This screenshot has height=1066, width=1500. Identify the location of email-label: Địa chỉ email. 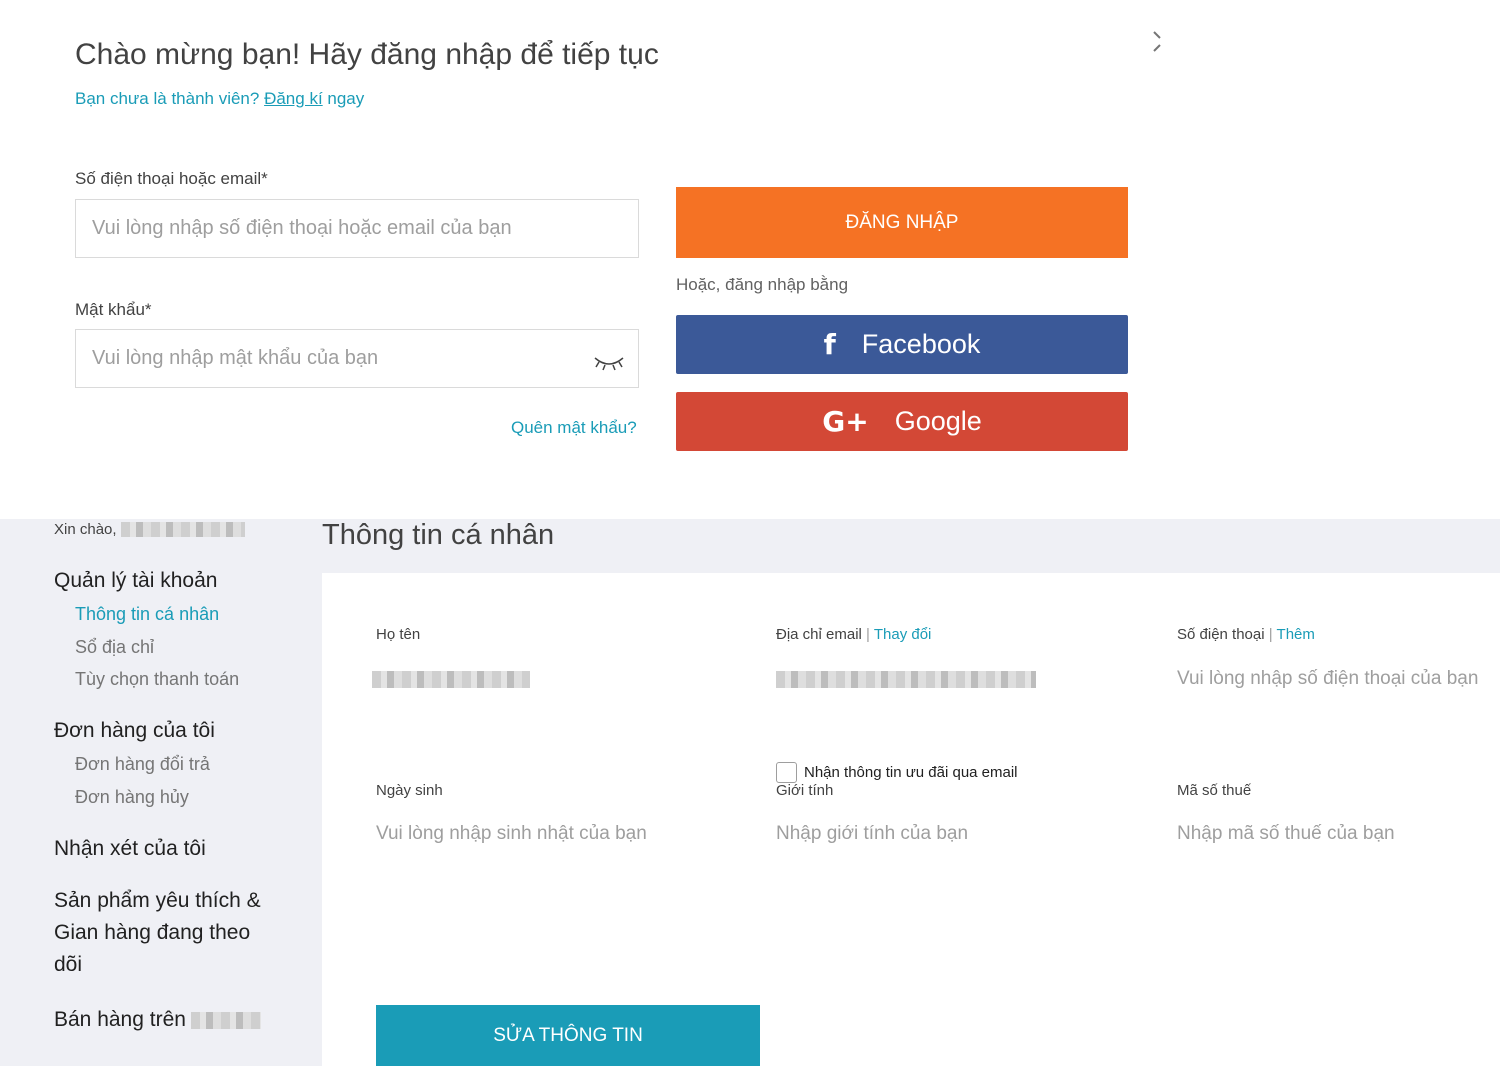
(819, 634).